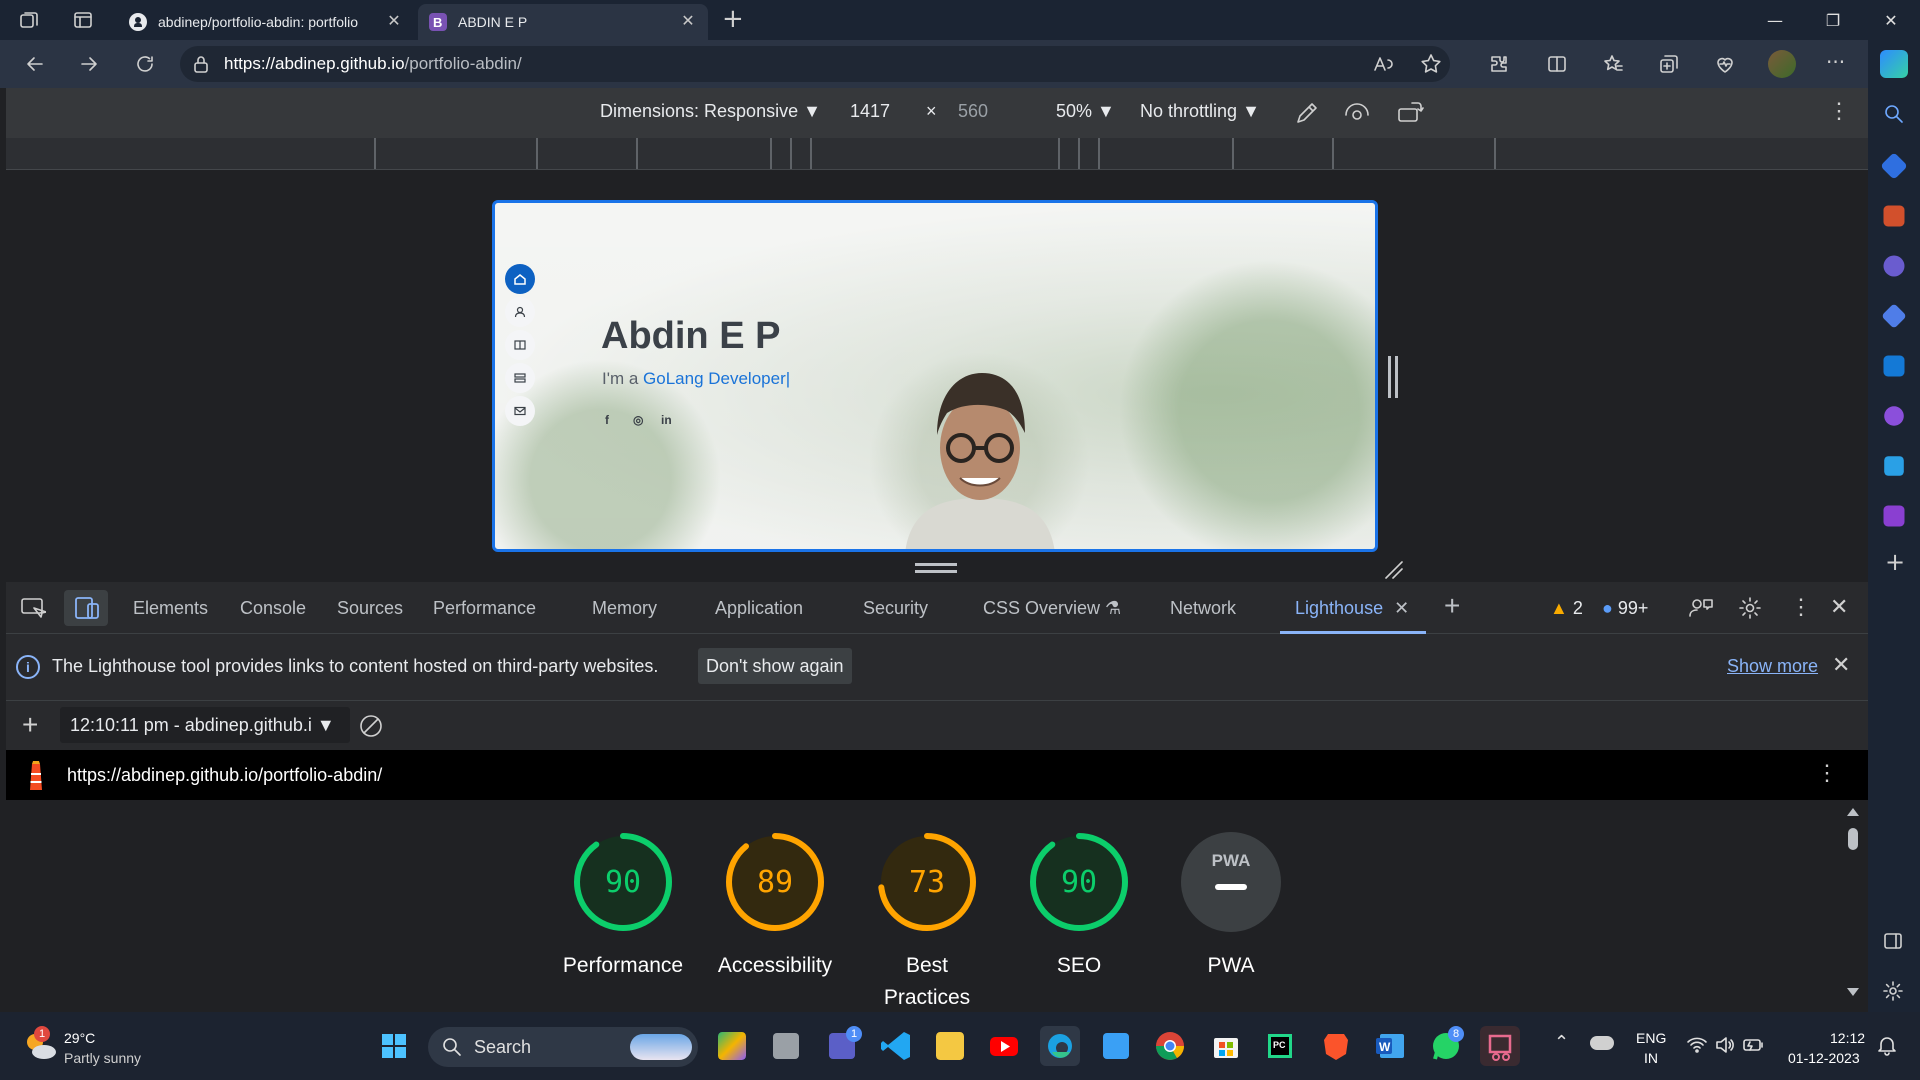 The height and width of the screenshot is (1080, 1920). I want to click on eyedropper-icon, so click(1307, 113).